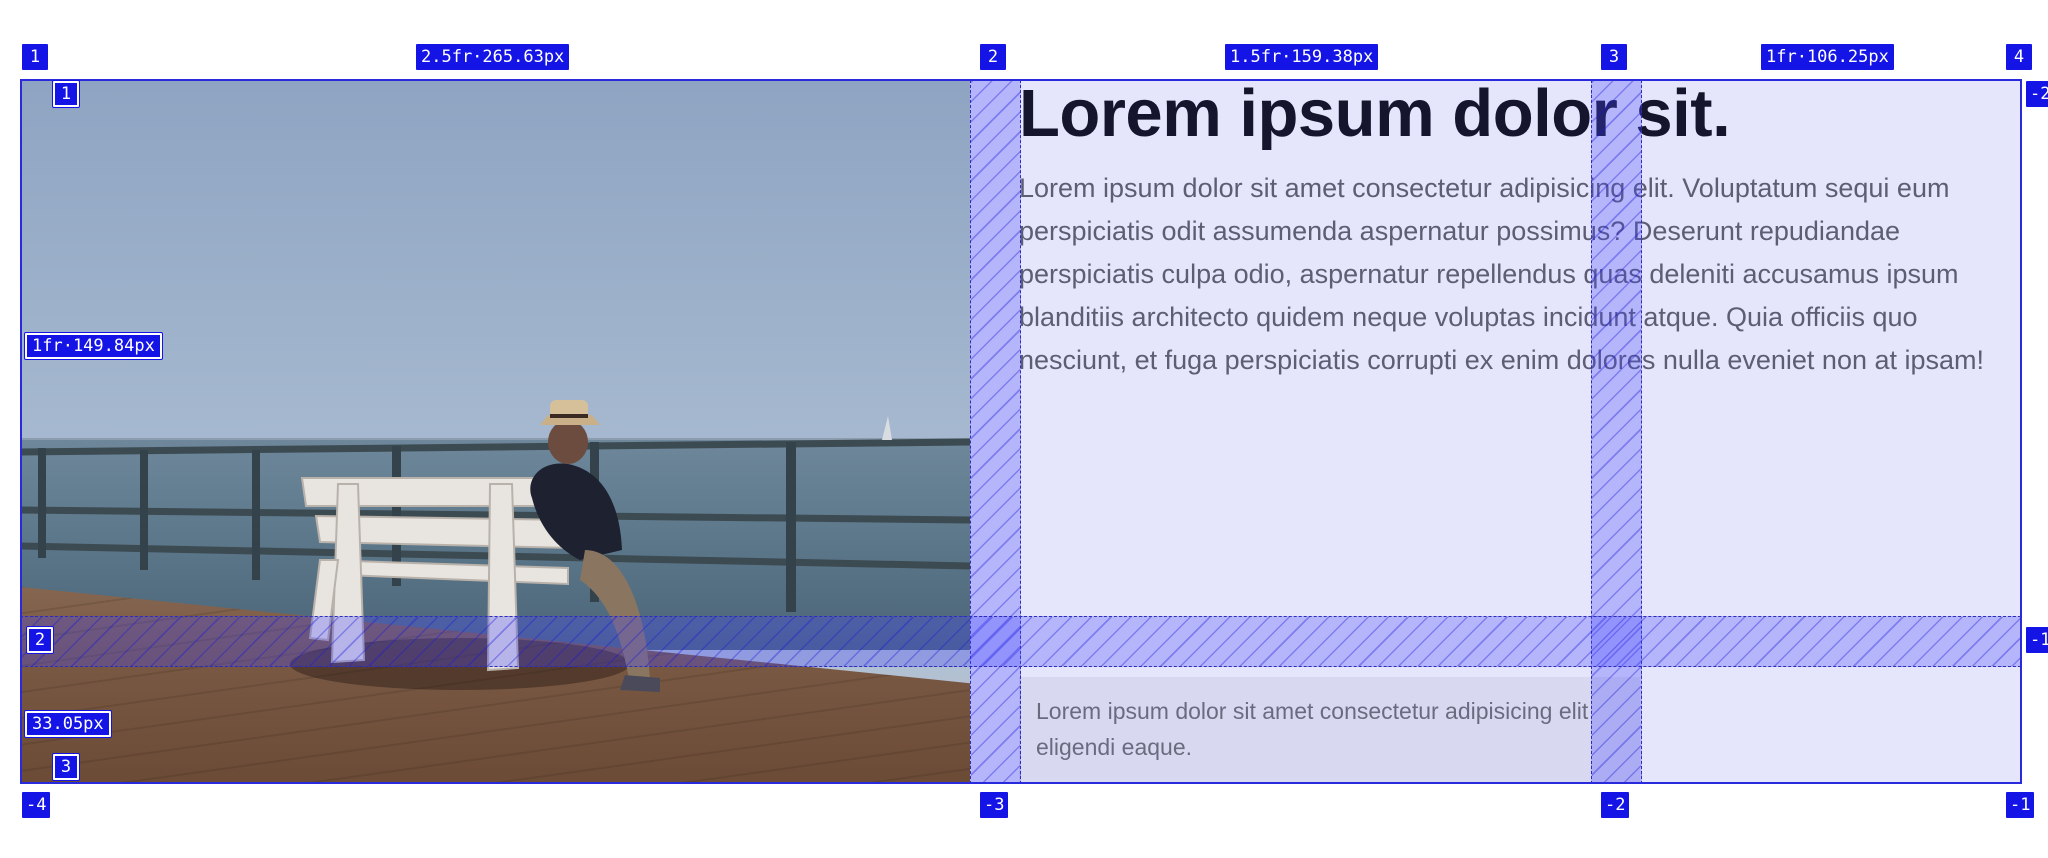  Describe the element at coordinates (2037, 640) in the screenshot. I see `row-line-negative-1: -1` at that location.